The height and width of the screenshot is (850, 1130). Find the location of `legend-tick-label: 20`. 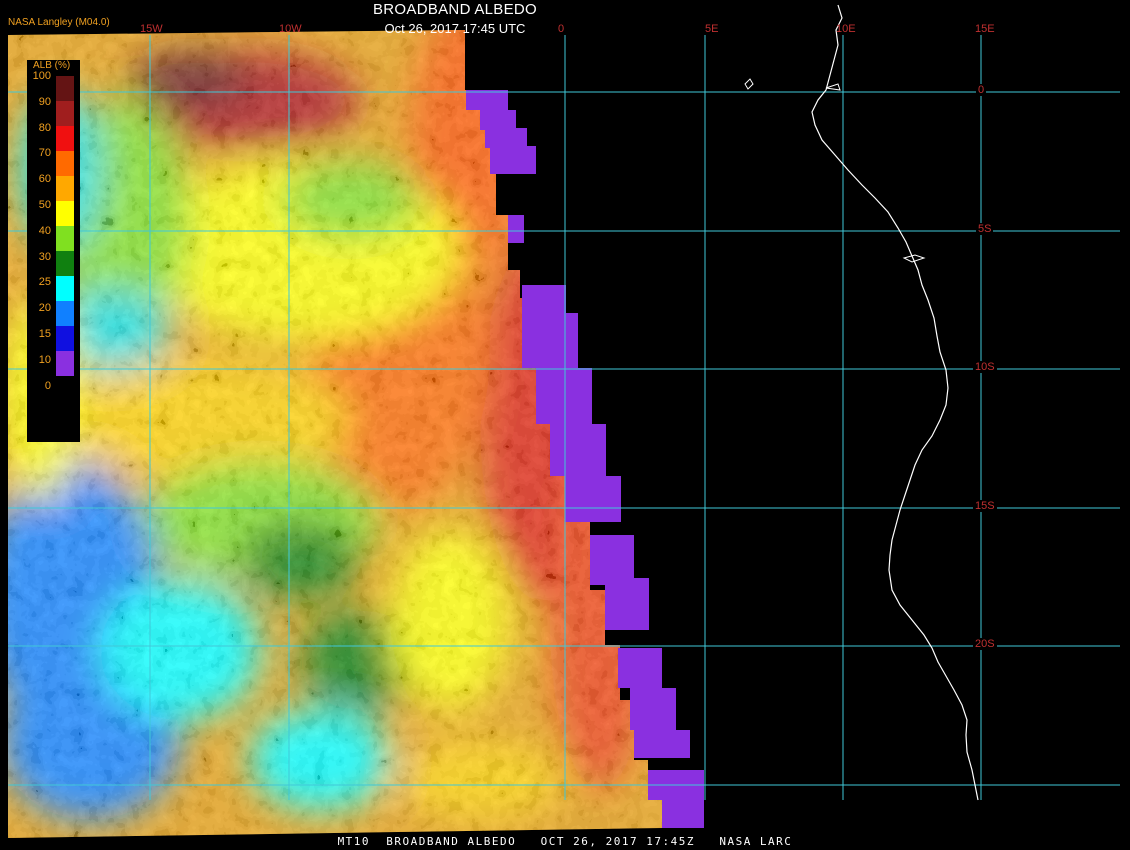

legend-tick-label: 20 is located at coordinates (44, 308).